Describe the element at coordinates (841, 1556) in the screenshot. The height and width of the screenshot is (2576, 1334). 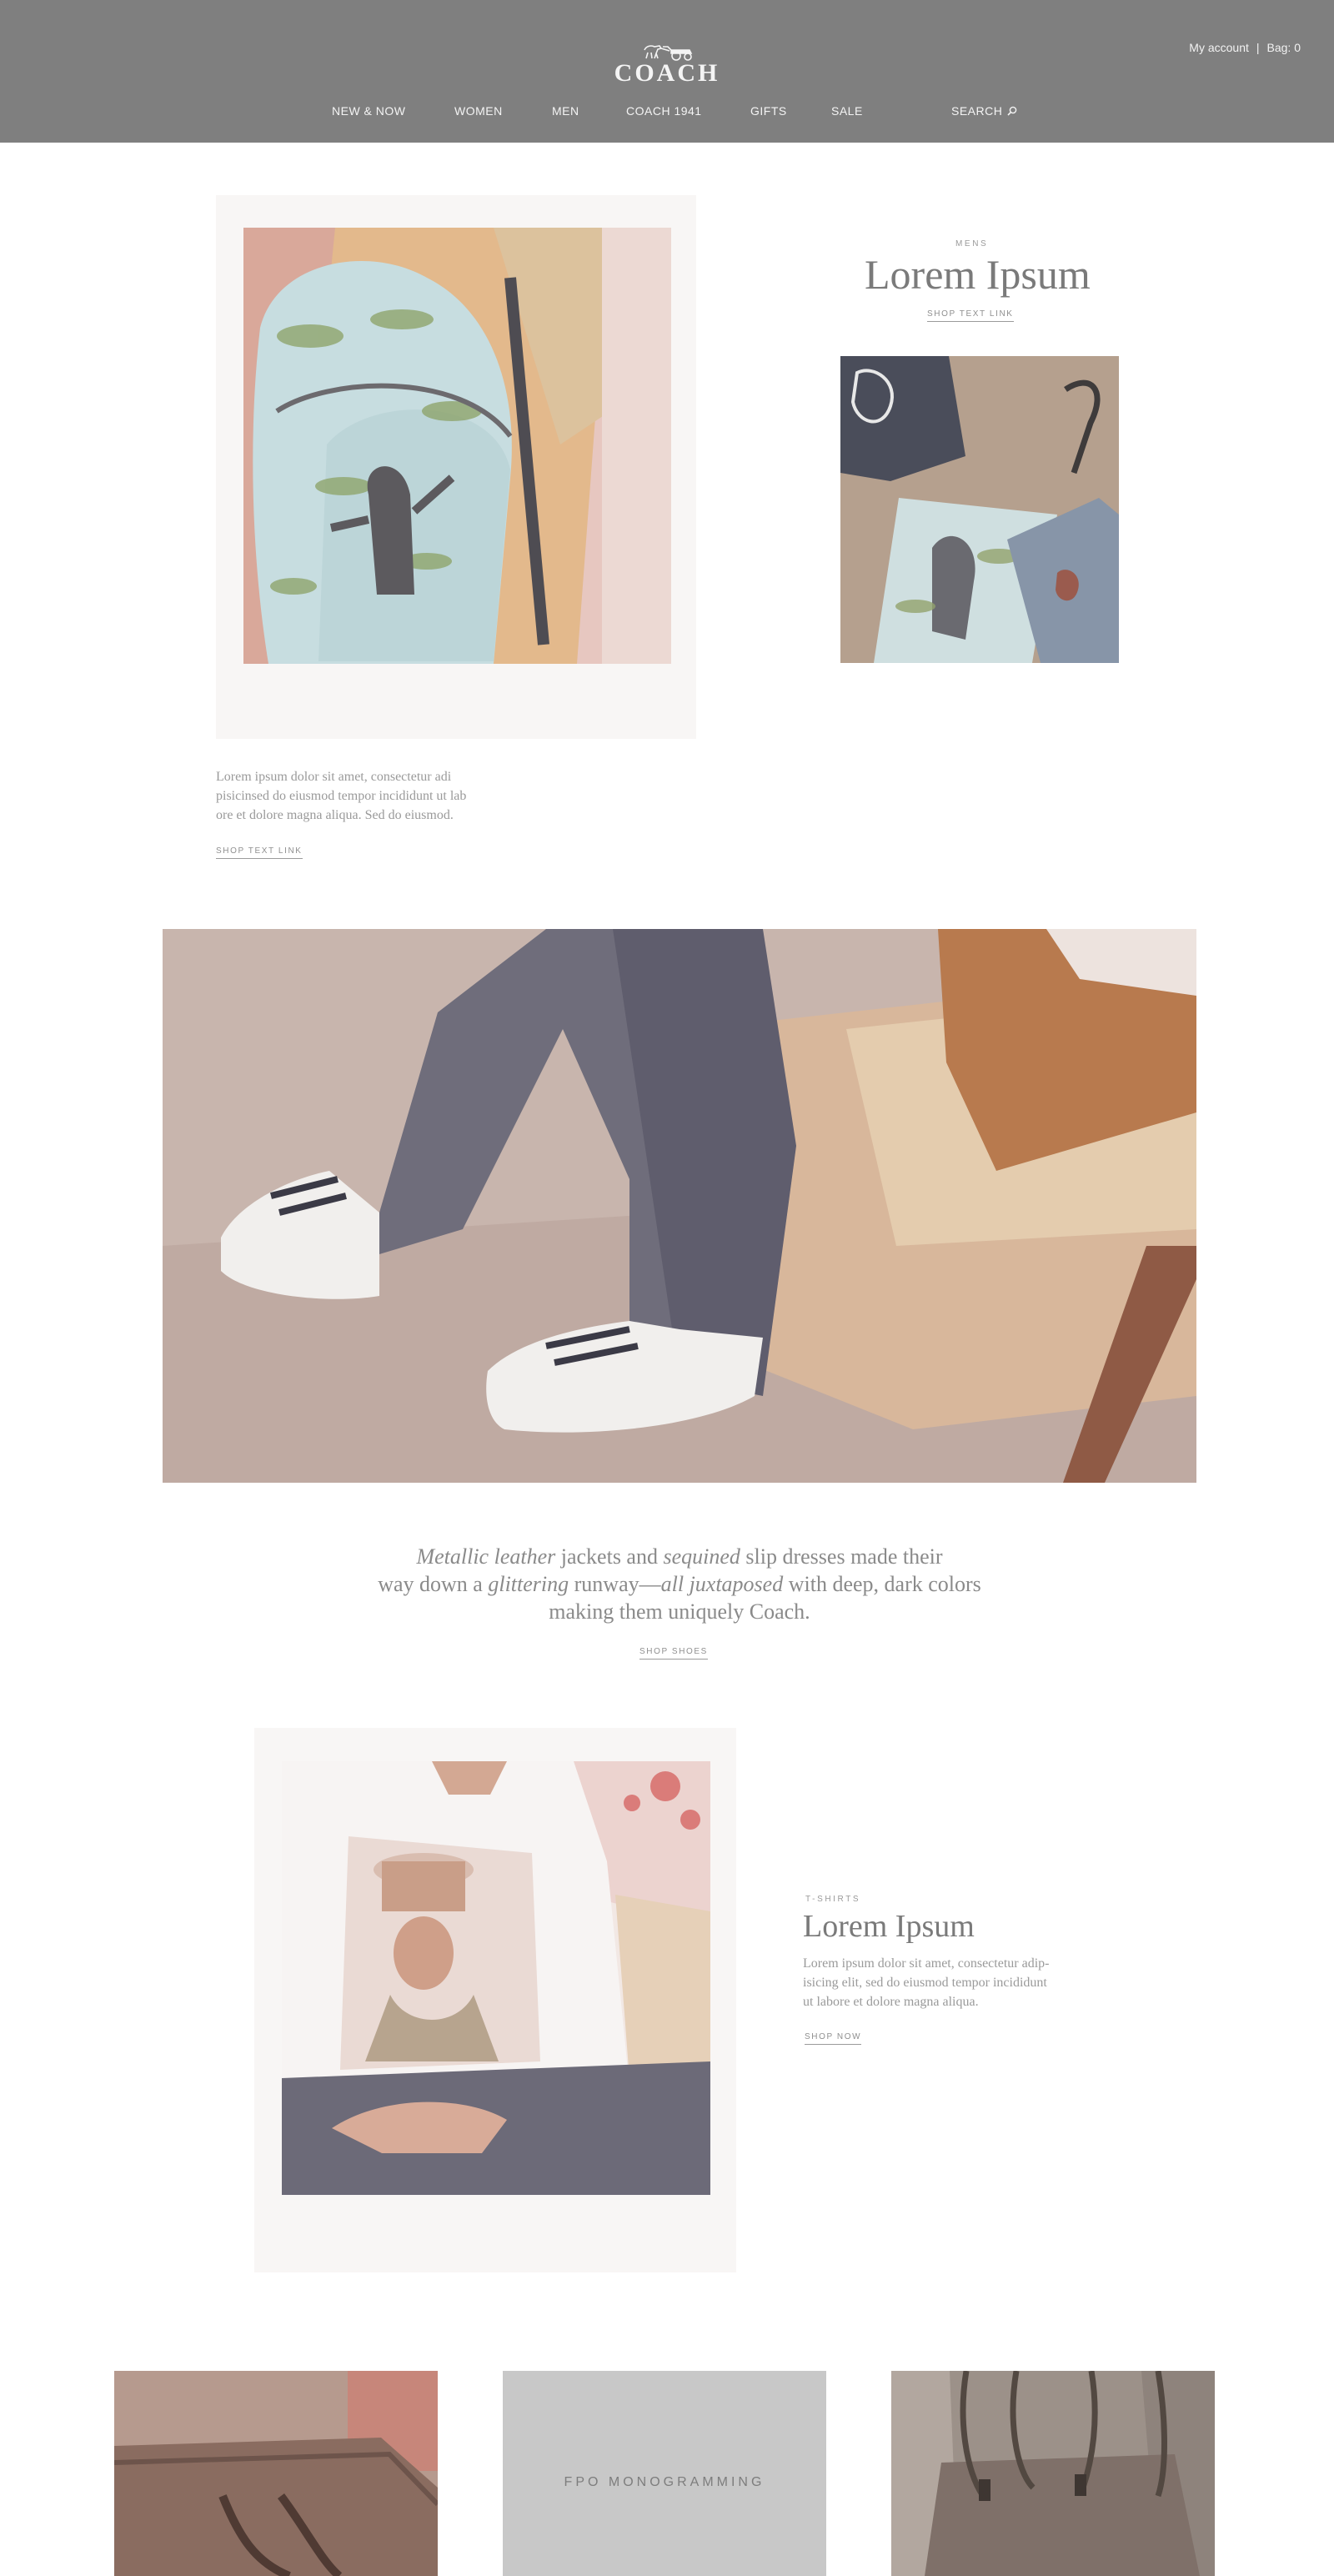
I see `quote-fragment: slip dresses made their` at that location.